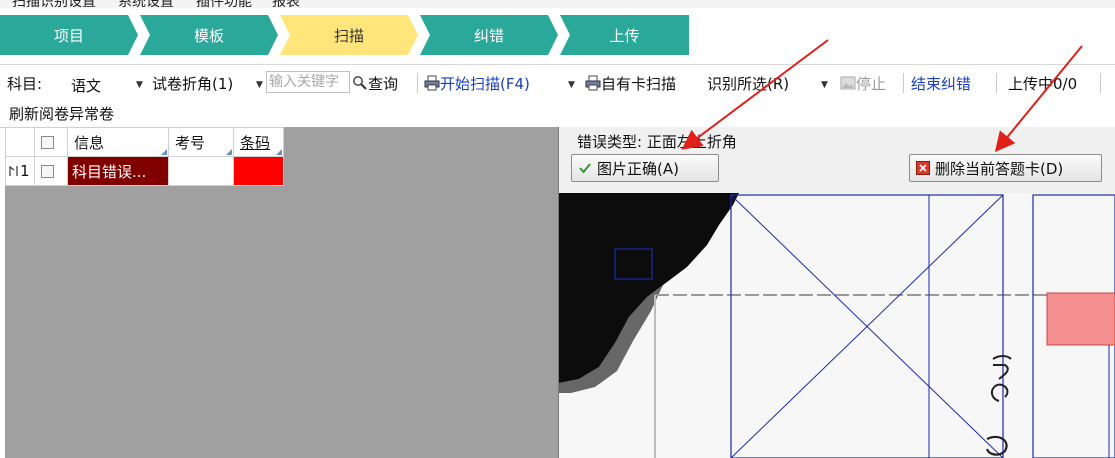 The image size is (1115, 458). I want to click on row-select-cell, so click(51, 171).